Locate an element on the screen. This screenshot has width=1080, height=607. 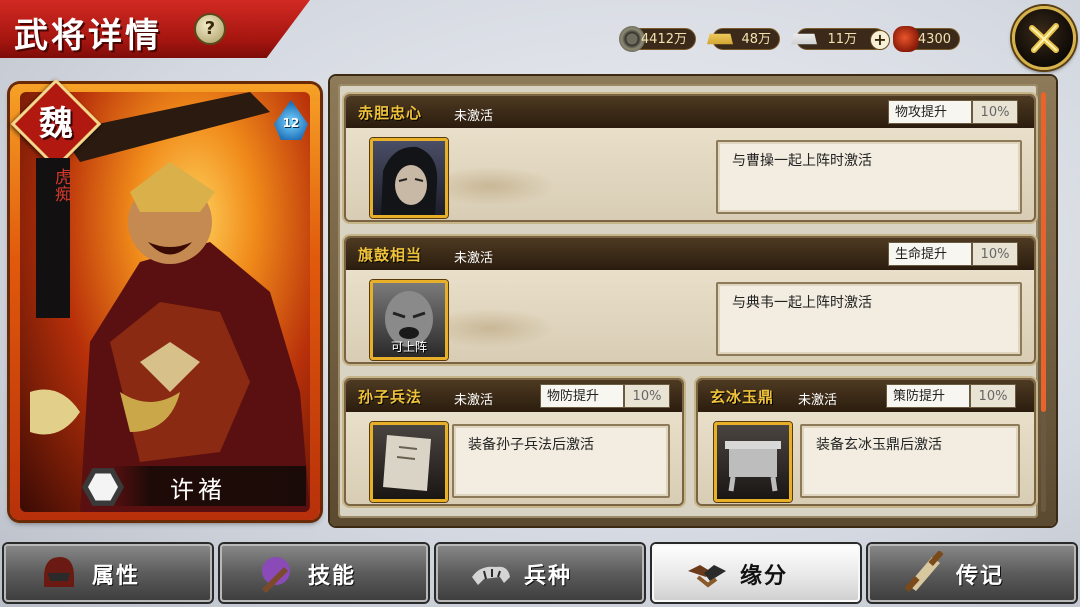
tab-label: 兵种 is located at coordinates (548, 576).